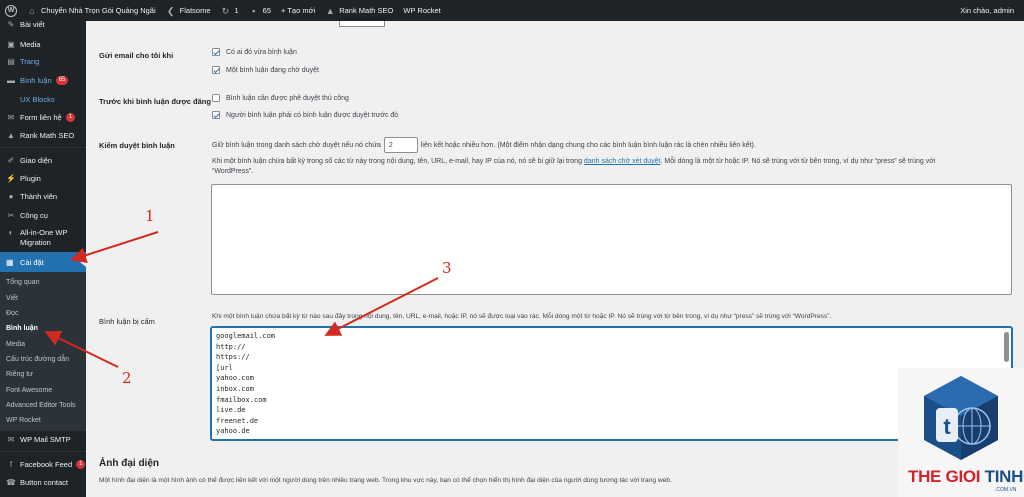  Describe the element at coordinates (23, 420) in the screenshot. I see `submenu-wp-rocket: WP Rocket` at that location.